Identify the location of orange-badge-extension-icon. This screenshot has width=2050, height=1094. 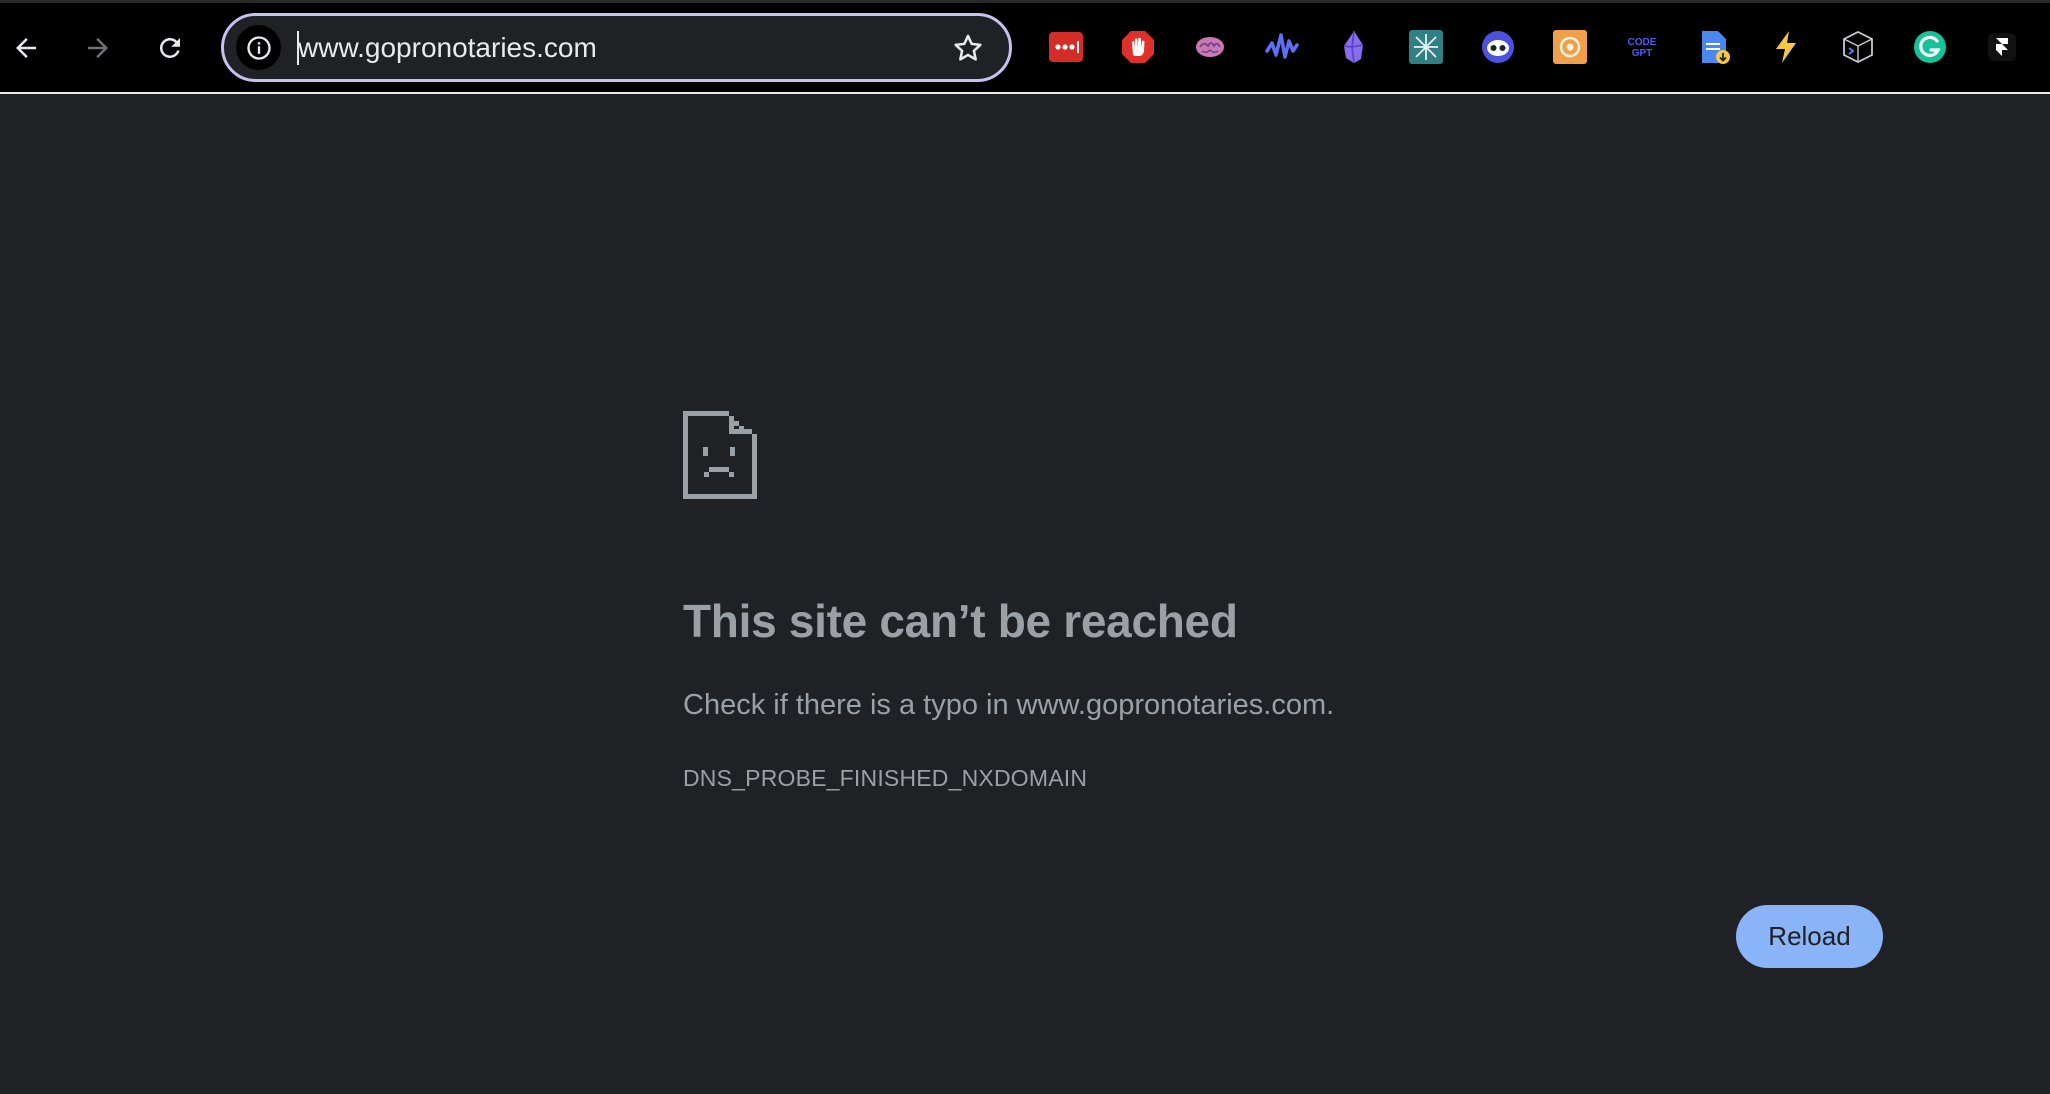
(1570, 47).